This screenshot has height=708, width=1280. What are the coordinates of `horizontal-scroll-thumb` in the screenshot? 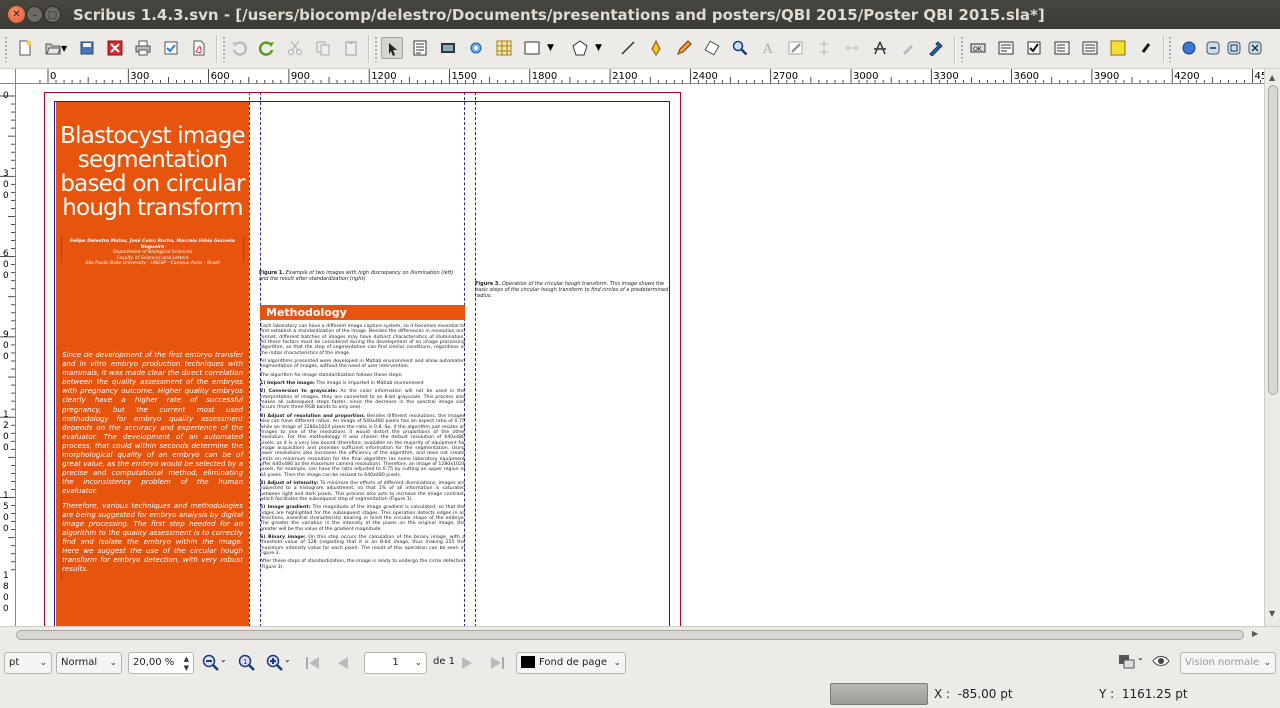 It's located at (630, 635).